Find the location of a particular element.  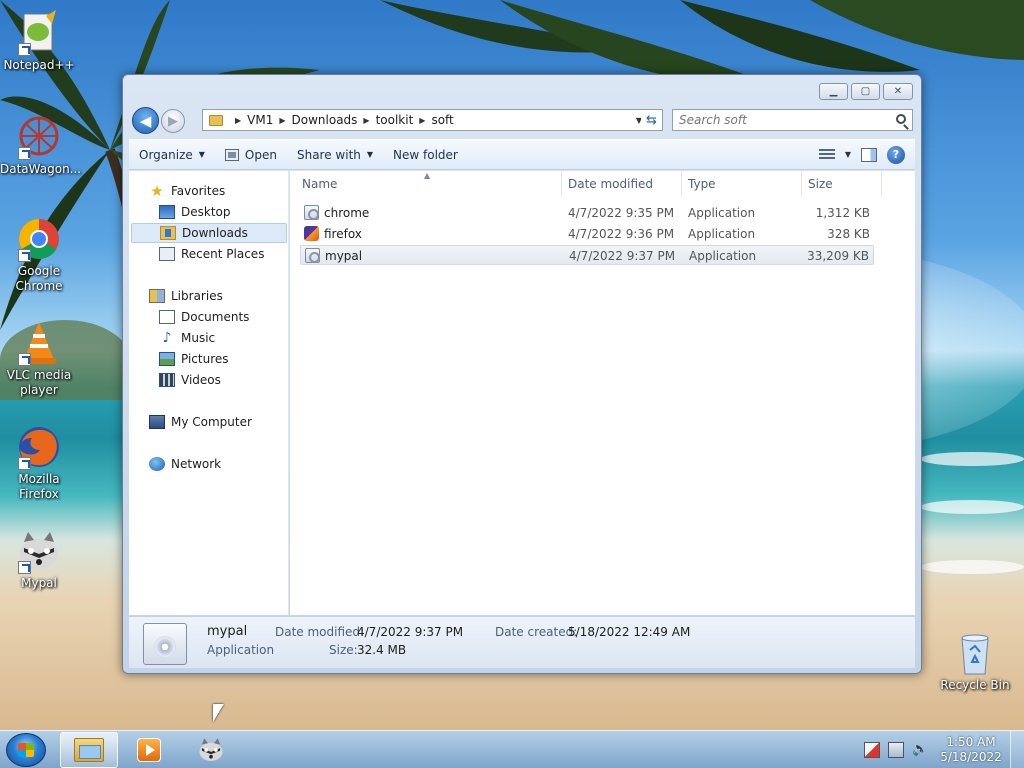

command-bar-right: ▼ ? is located at coordinates (866, 154).